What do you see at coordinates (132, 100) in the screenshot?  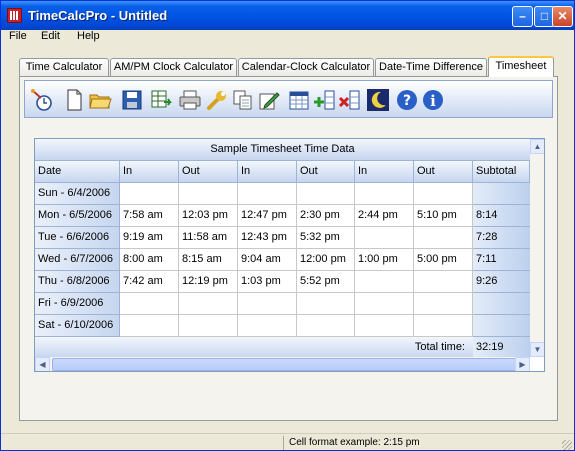 I see `save-disk-icon` at bounding box center [132, 100].